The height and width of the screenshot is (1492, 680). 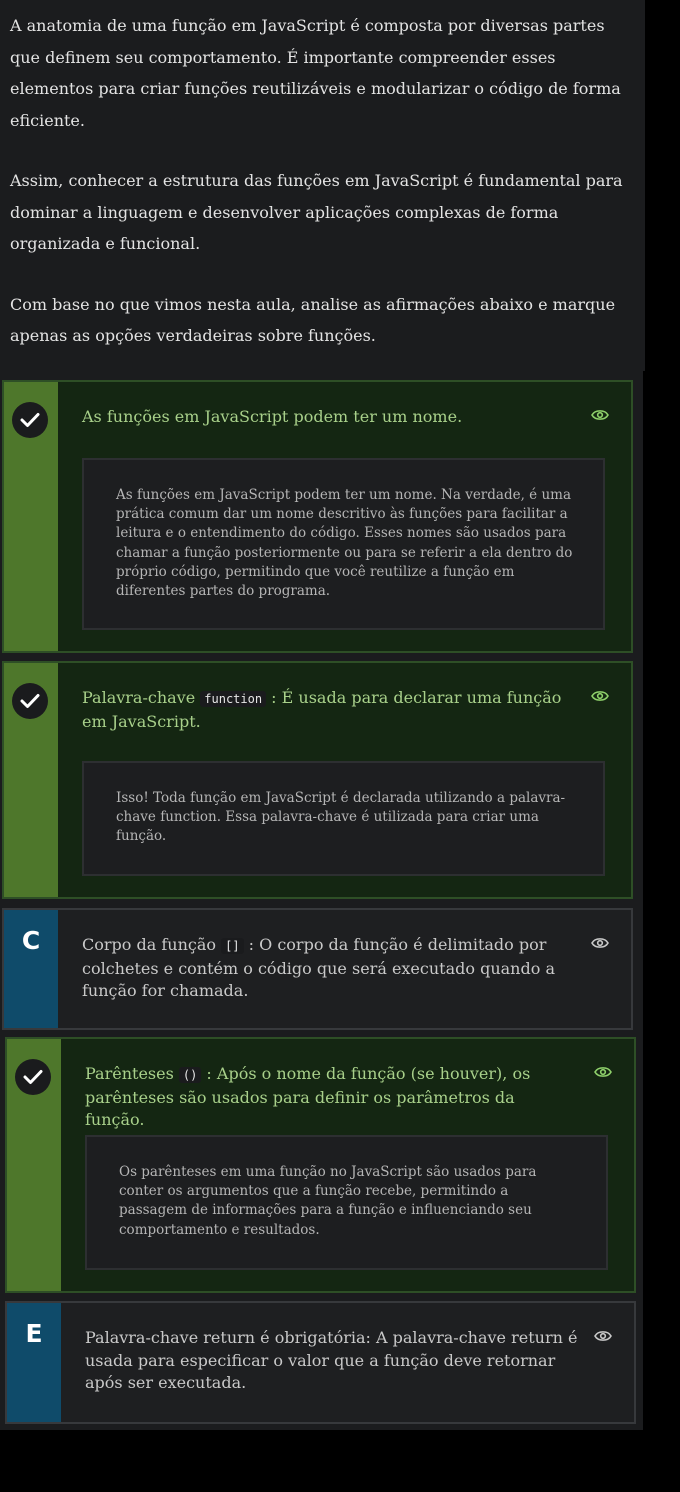 I want to click on code-snippet: function, so click(x=233, y=699).